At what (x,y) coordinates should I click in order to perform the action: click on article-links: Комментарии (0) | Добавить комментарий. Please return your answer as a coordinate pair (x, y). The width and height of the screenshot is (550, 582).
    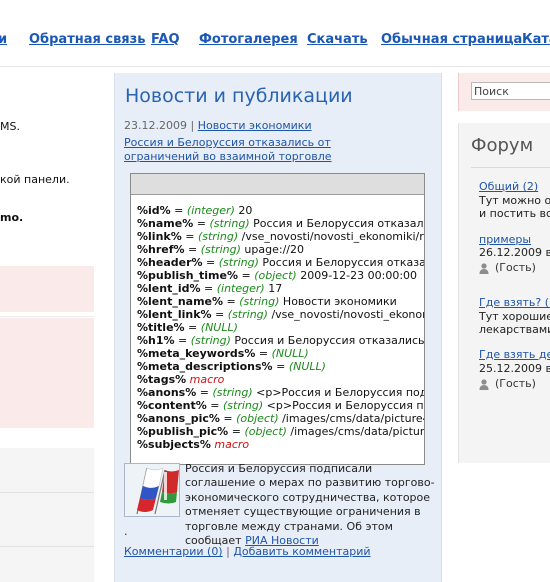
    Looking at the image, I should click on (247, 551).